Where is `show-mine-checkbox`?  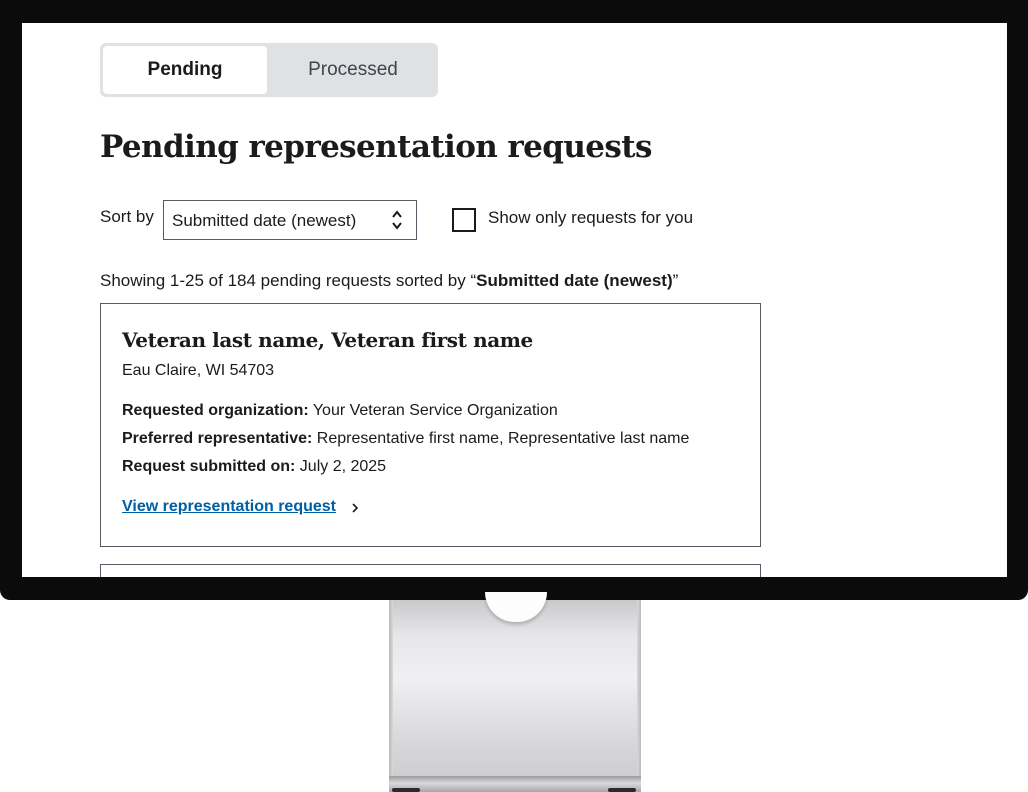
show-mine-checkbox is located at coordinates (464, 220).